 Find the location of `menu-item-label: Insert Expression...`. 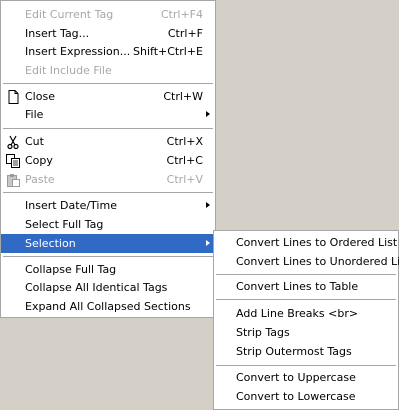

menu-item-label: Insert Expression... is located at coordinates (78, 51).